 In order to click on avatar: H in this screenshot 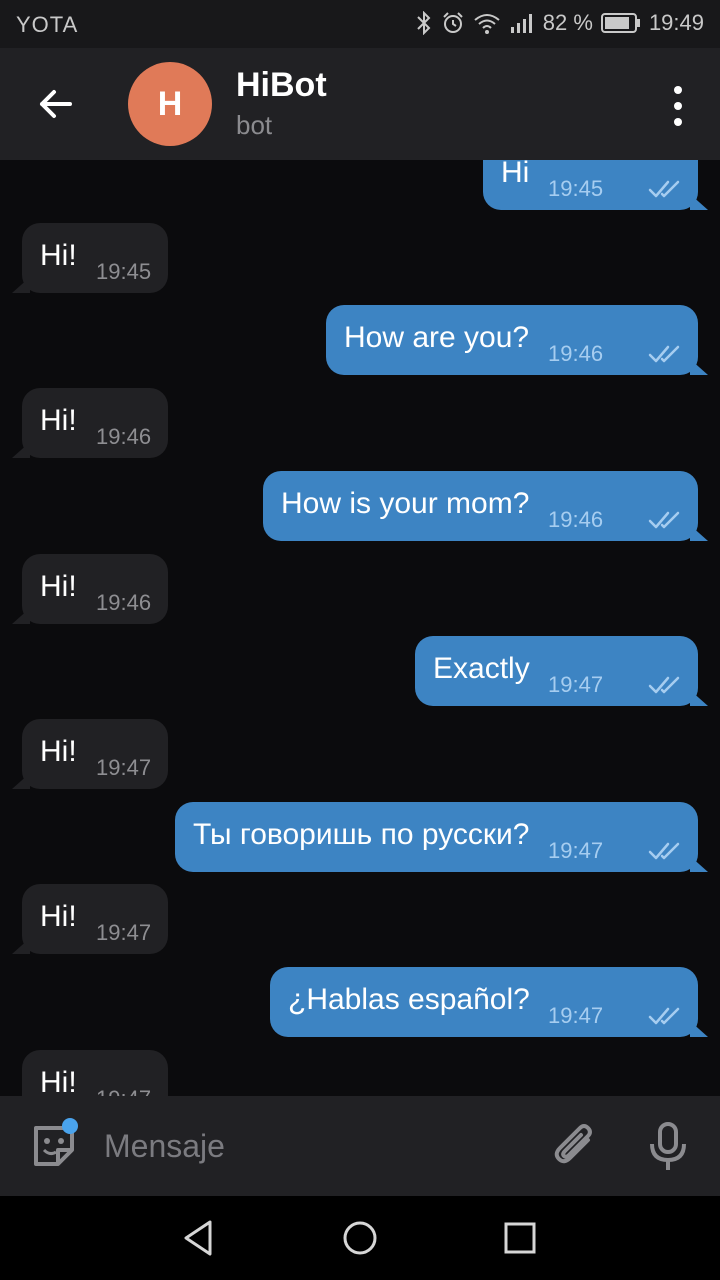, I will do `click(170, 104)`.